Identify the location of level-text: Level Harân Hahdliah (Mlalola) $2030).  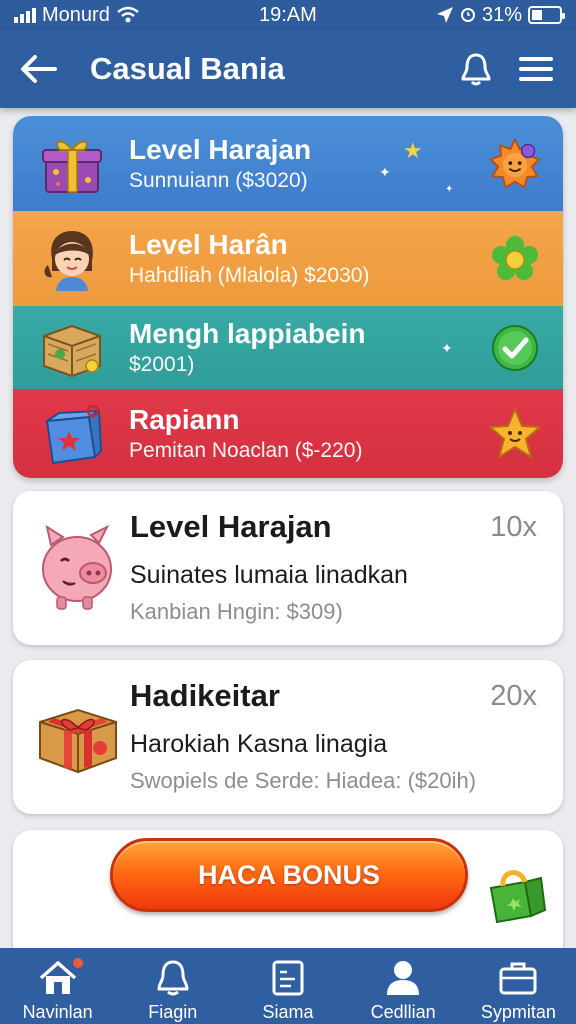
(249, 259).